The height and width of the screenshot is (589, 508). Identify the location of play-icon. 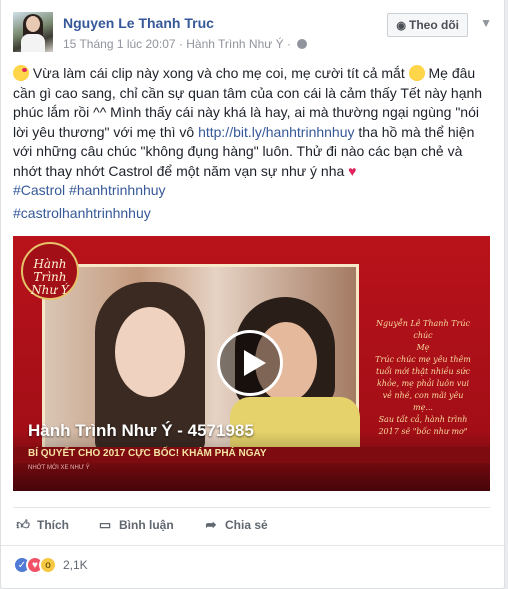
(250, 363).